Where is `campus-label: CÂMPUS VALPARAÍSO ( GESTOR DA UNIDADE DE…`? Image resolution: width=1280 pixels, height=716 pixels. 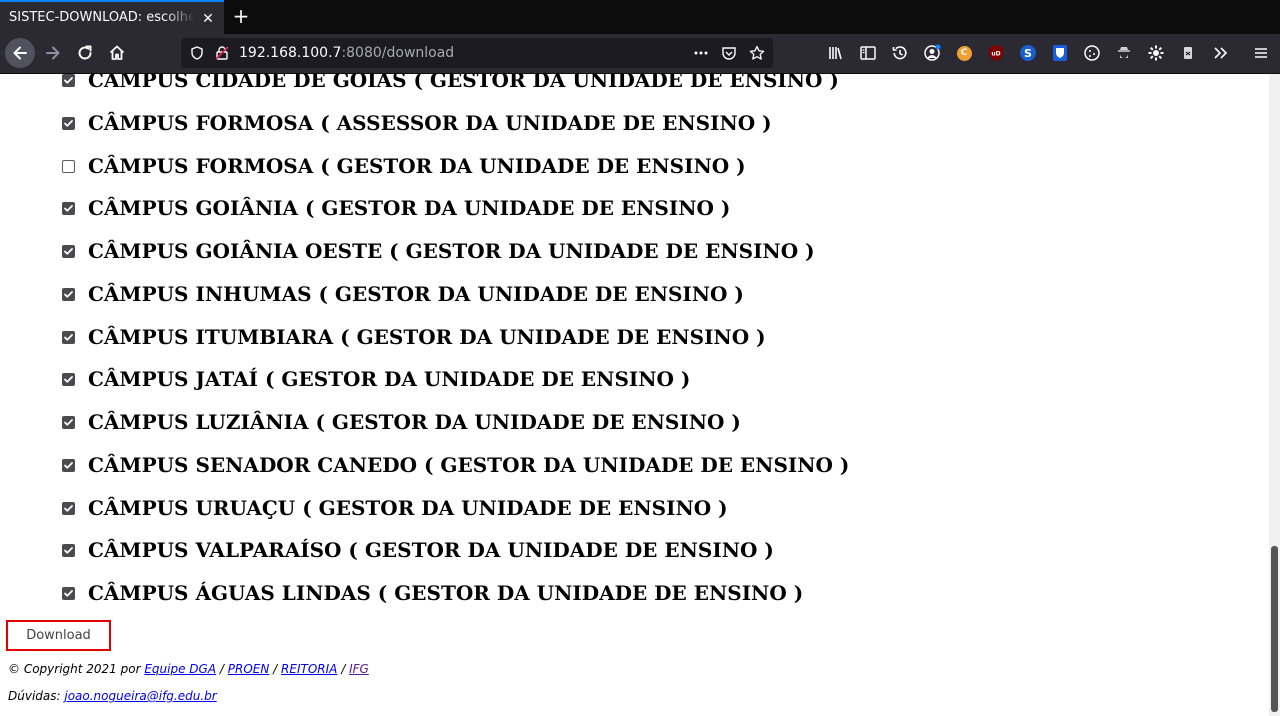 campus-label: CÂMPUS VALPARAÍSO ( GESTOR DA UNIDADE DE… is located at coordinates (431, 550).